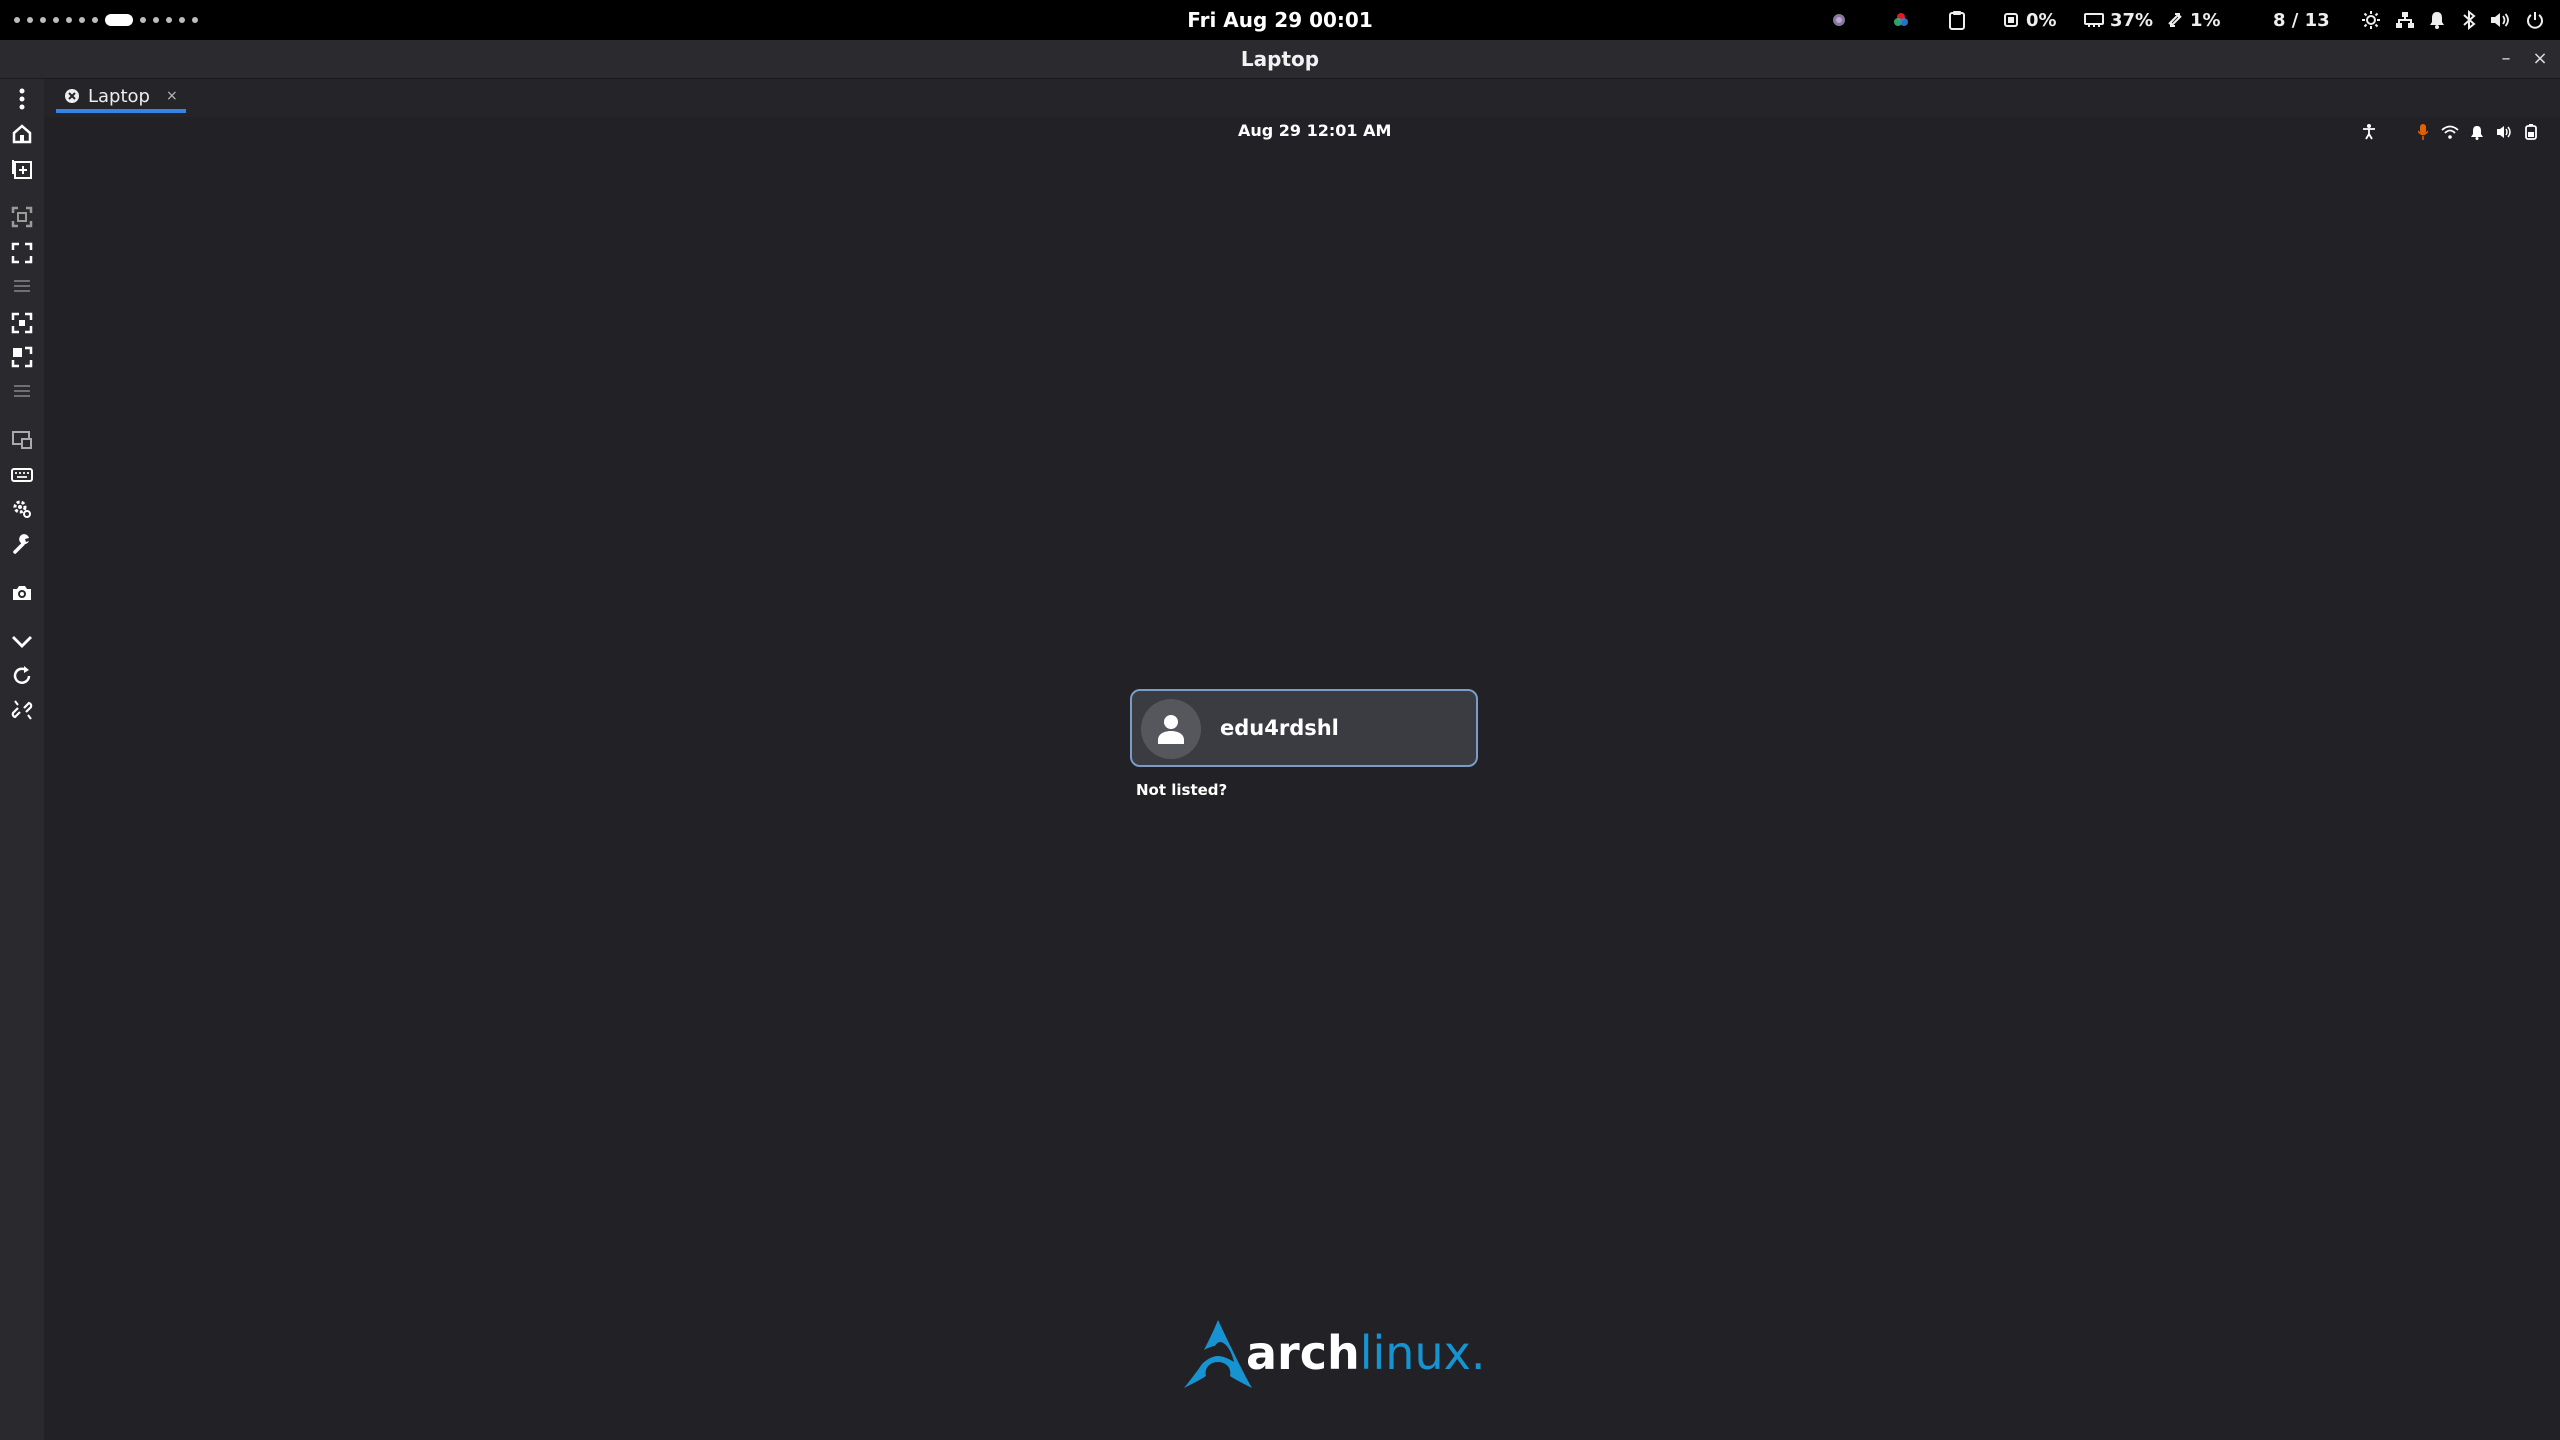  I want to click on multi-monitor-icon, so click(22, 440).